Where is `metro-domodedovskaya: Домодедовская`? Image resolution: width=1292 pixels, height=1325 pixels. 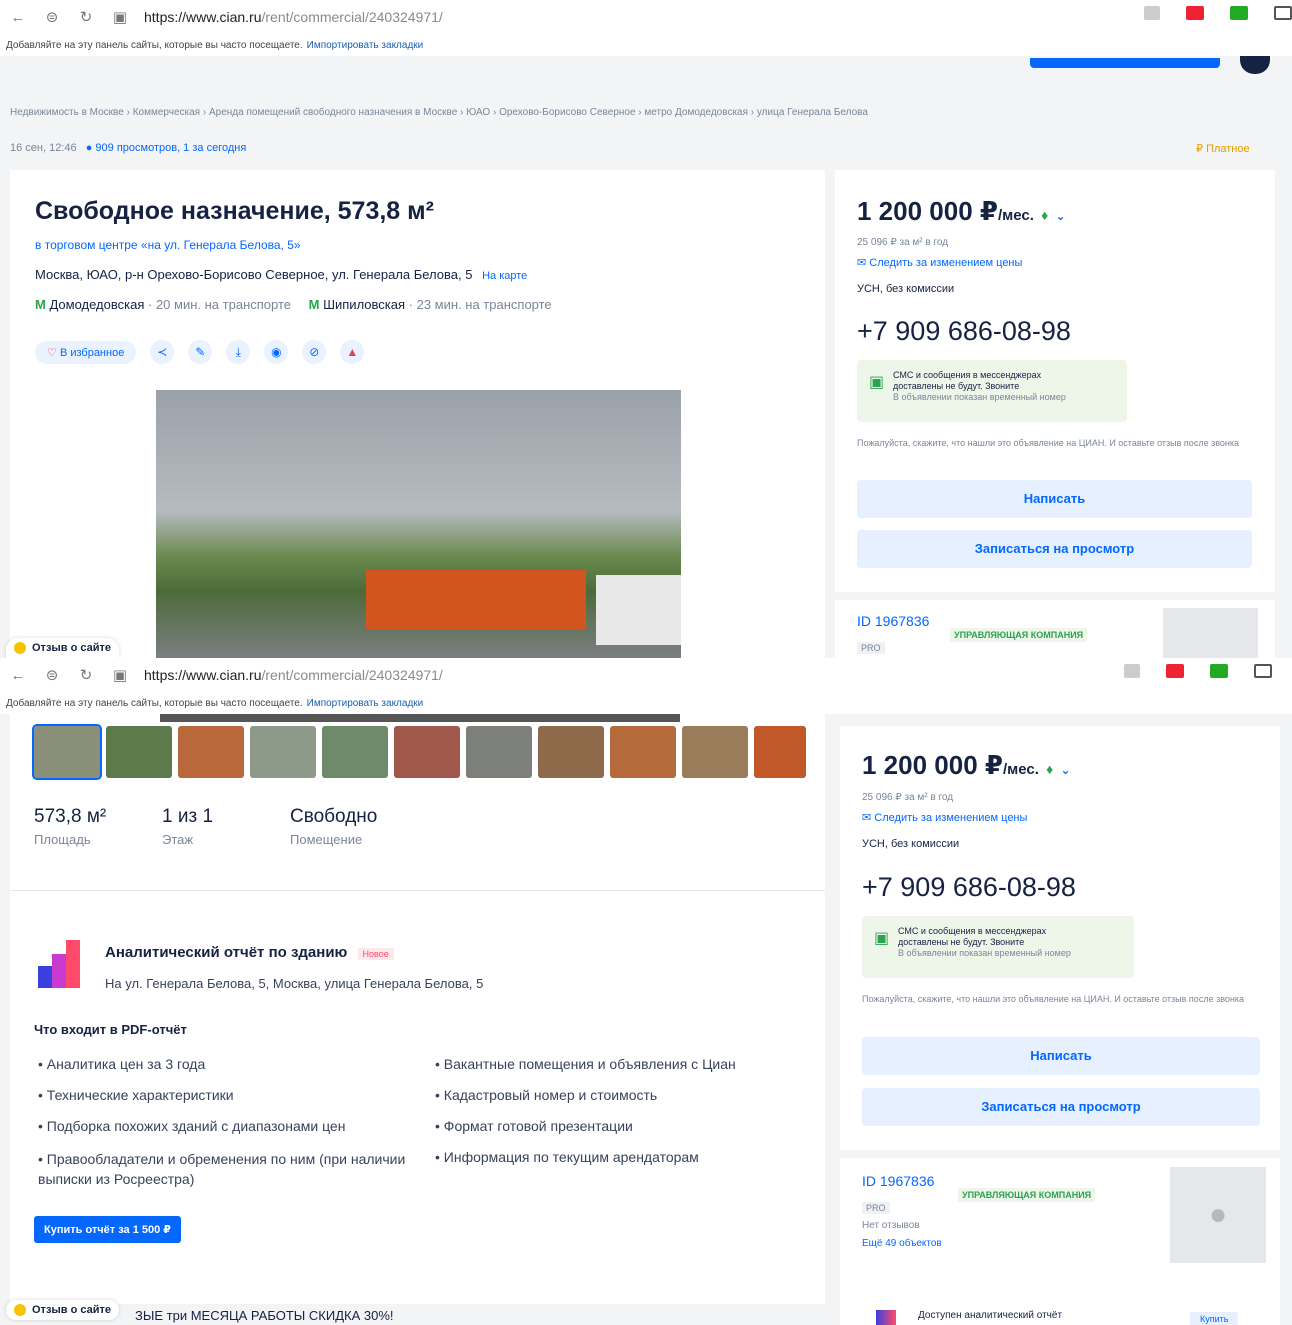
metro-domodedovskaya: Домодедовская is located at coordinates (96, 304).